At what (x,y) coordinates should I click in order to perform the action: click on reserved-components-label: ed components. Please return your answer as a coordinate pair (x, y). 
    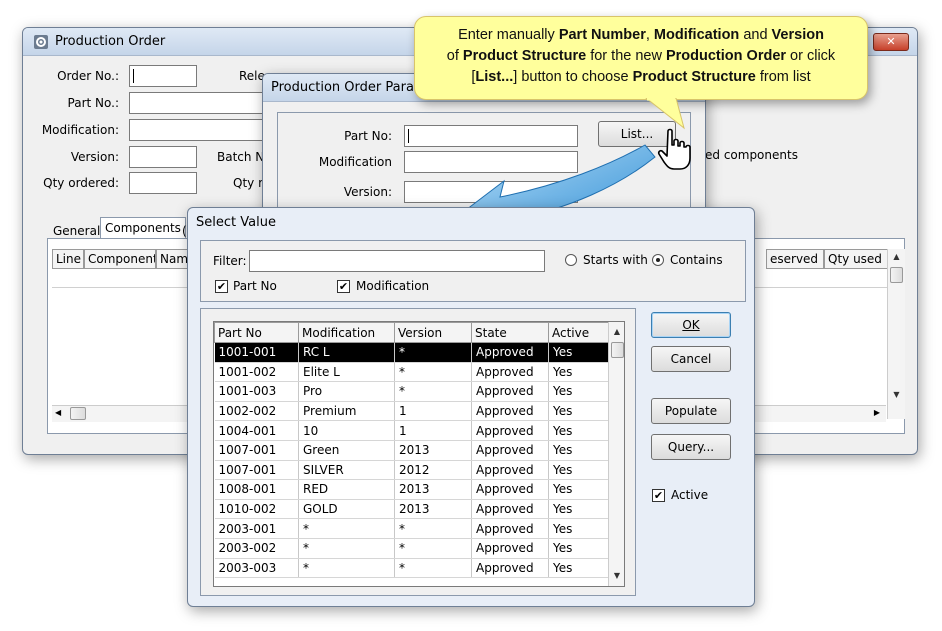
    Looking at the image, I should click on (751, 155).